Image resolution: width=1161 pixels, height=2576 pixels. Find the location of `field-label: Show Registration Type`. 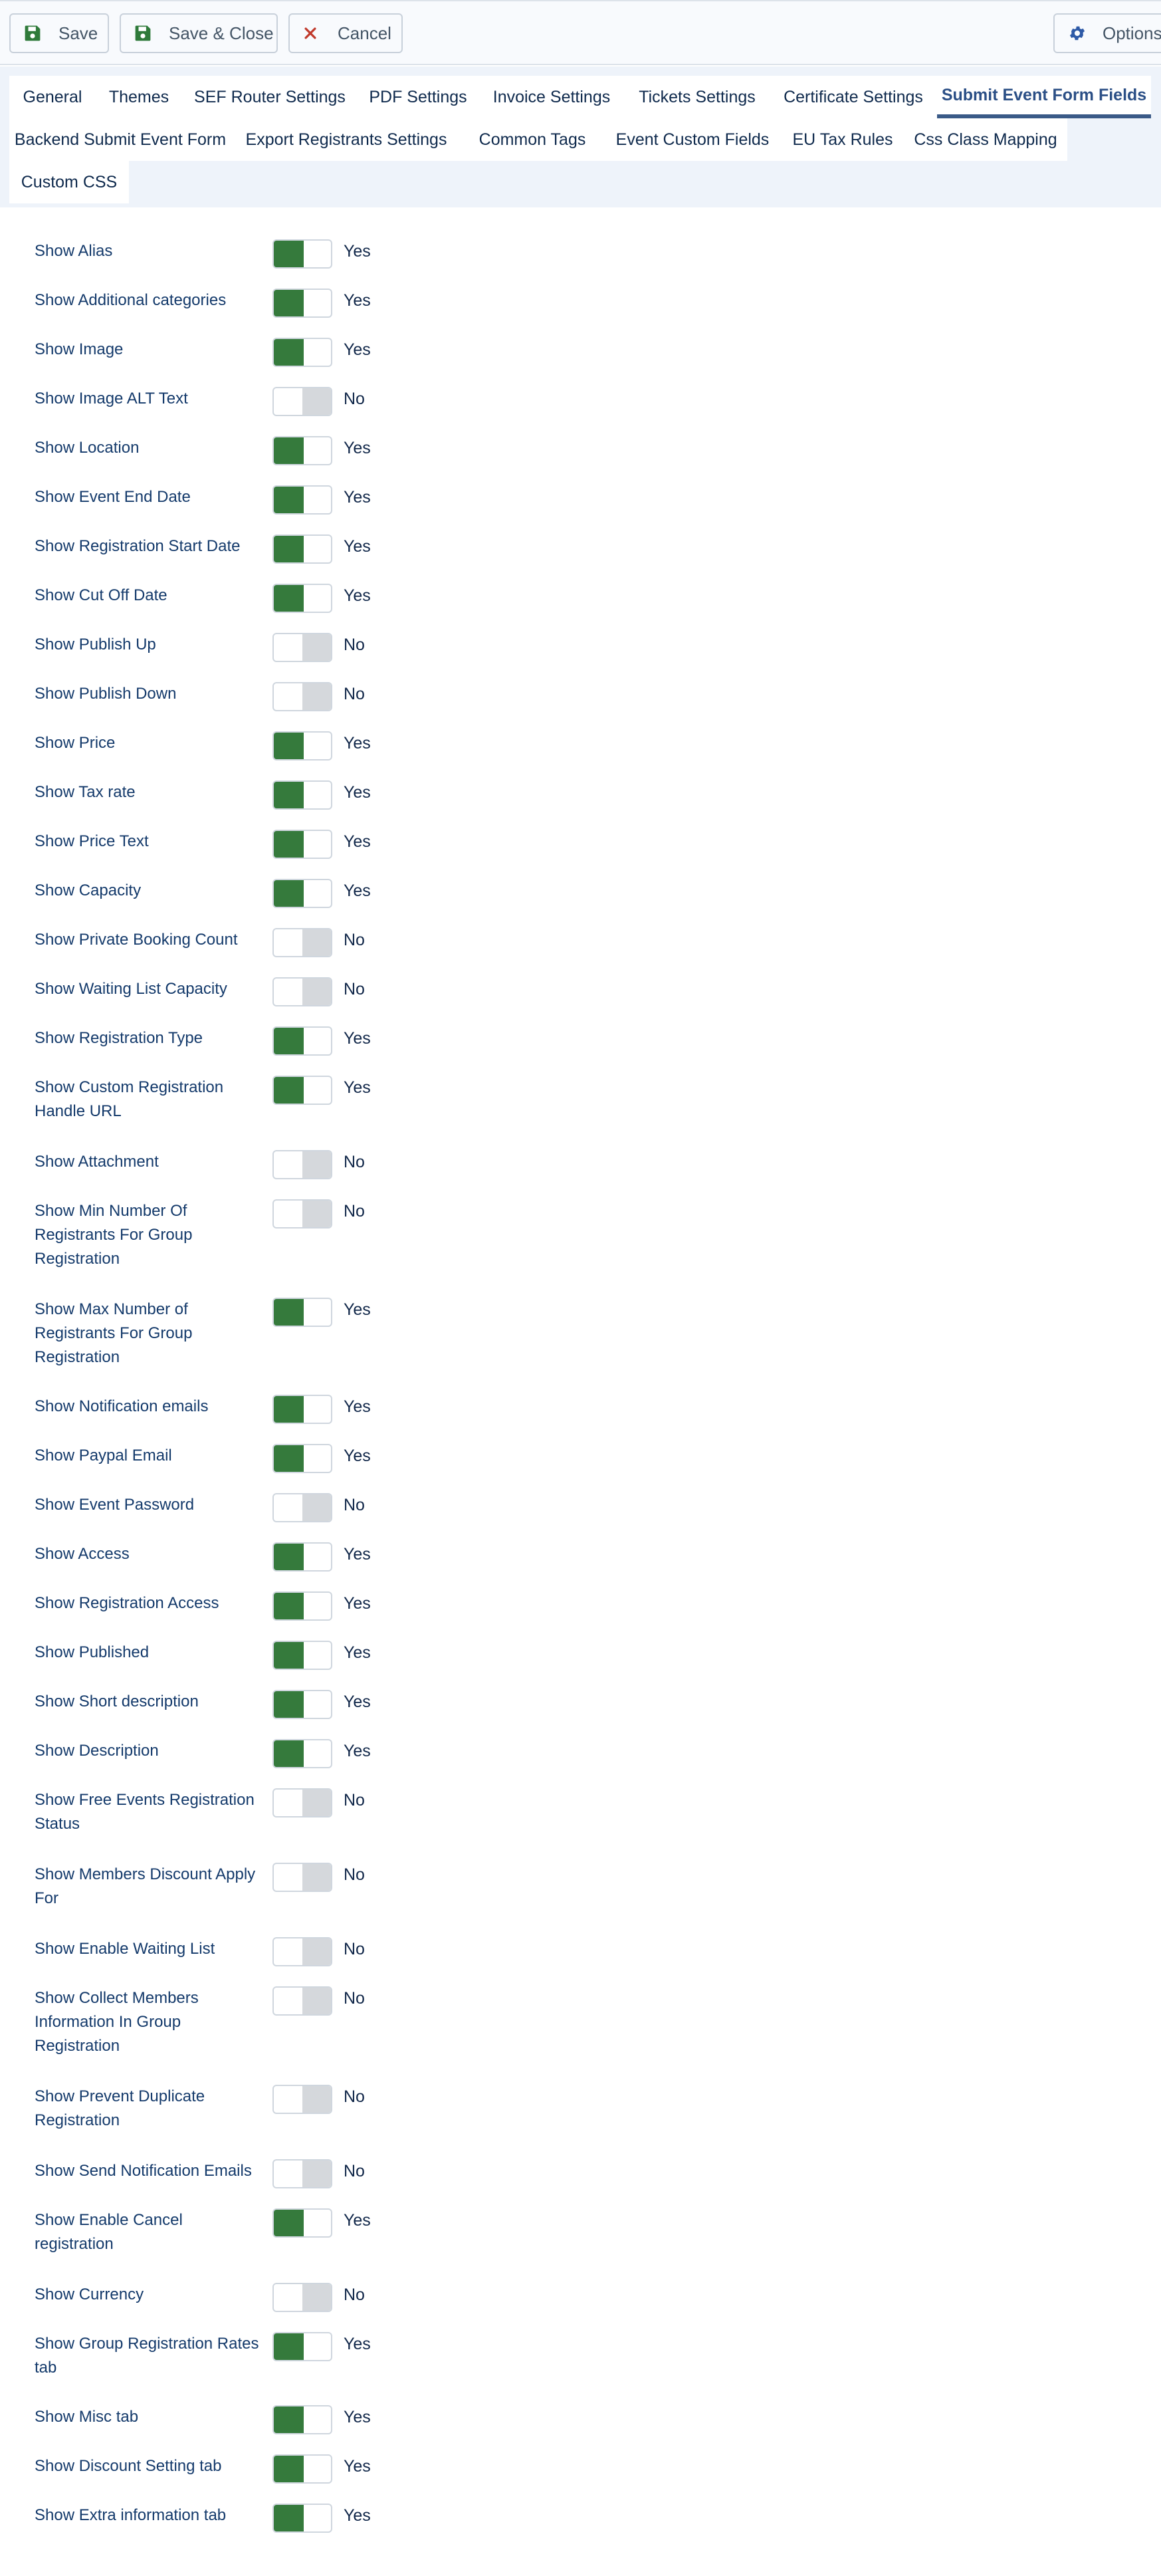

field-label: Show Registration Type is located at coordinates (119, 1038).